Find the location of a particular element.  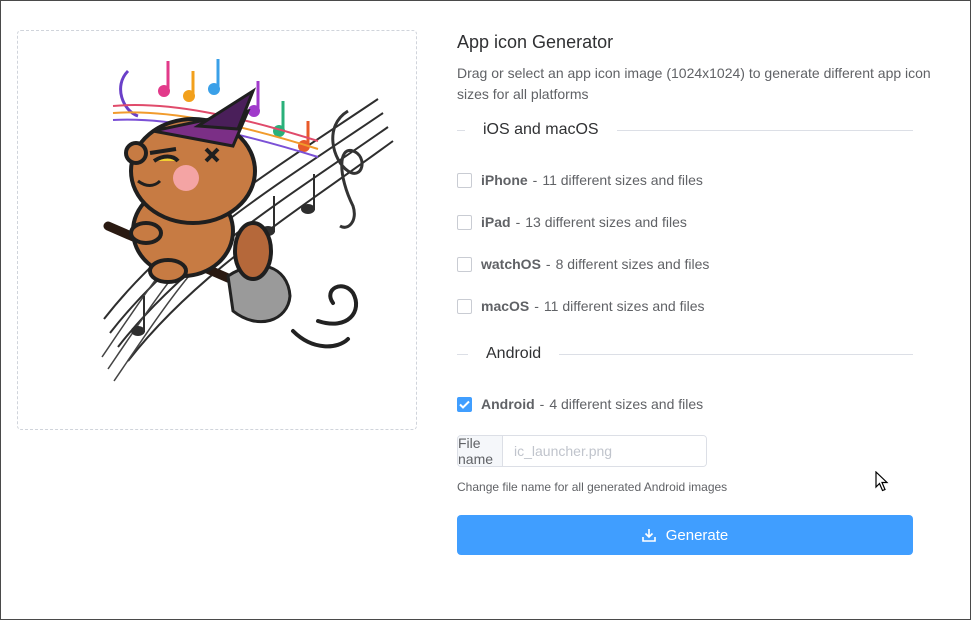

option-name: iPad is located at coordinates (496, 222).